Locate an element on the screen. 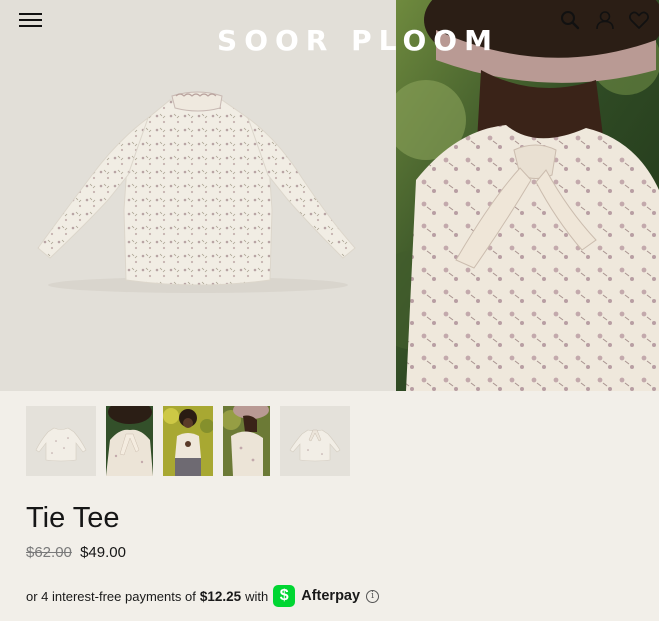 This screenshot has width=659, height=621. sale-price: $49.00 is located at coordinates (103, 552).